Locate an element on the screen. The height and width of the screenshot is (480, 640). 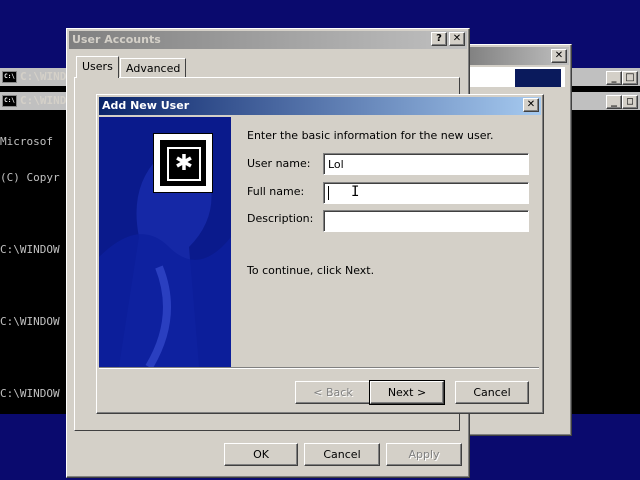
console-line: Microsof is located at coordinates (26, 141).